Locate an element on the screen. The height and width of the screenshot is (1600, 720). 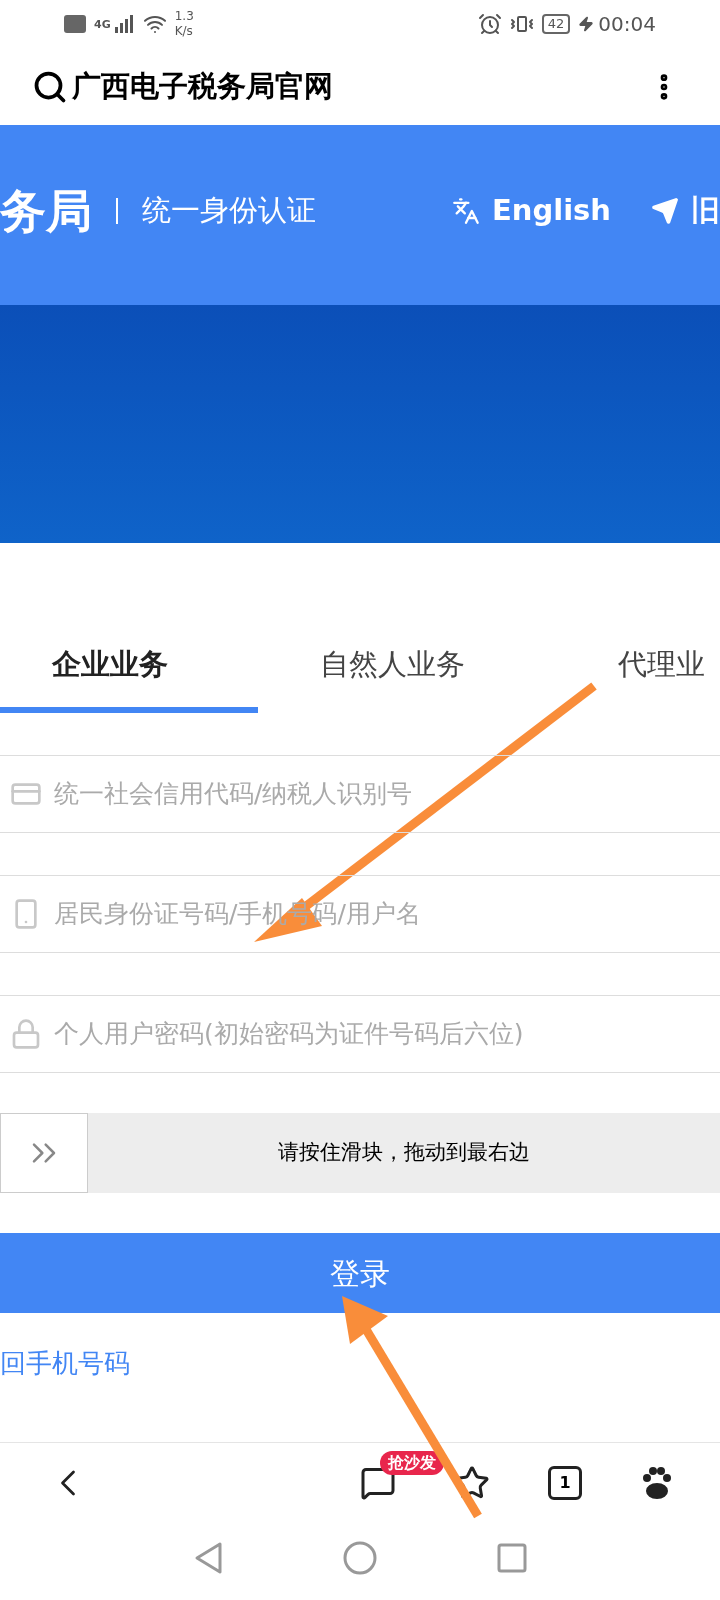
slider-handle is located at coordinates (44, 1153).